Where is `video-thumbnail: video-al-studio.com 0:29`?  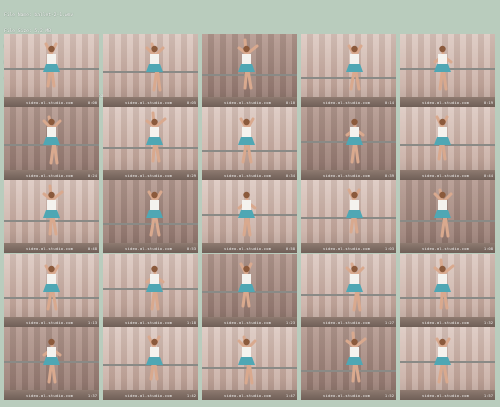
video-thumbnail: video-al-studio.com 0:29 is located at coordinates (150, 143).